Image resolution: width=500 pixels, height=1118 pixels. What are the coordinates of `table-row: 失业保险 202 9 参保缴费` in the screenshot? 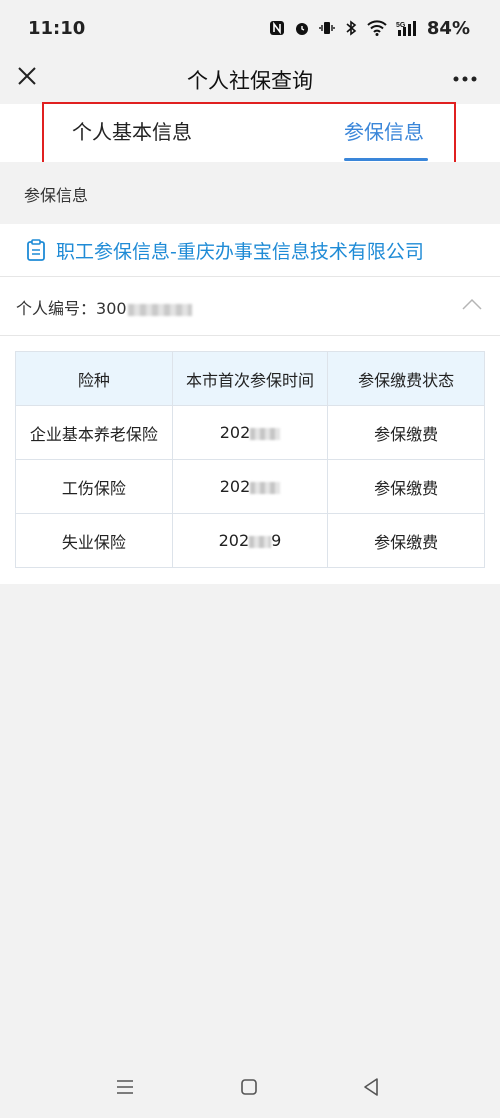 It's located at (250, 540).